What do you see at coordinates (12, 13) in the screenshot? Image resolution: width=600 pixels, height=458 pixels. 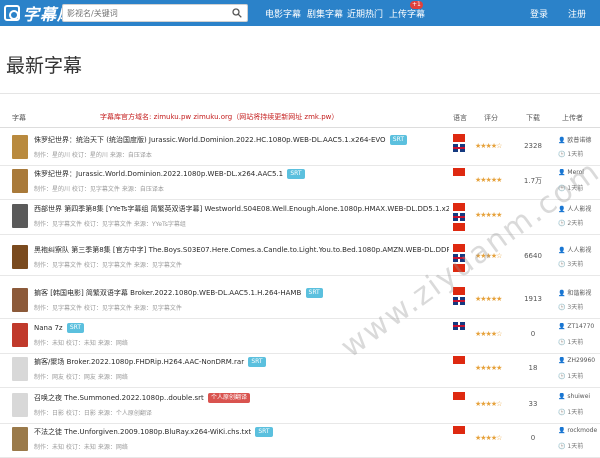 I see `logo-icon` at bounding box center [12, 13].